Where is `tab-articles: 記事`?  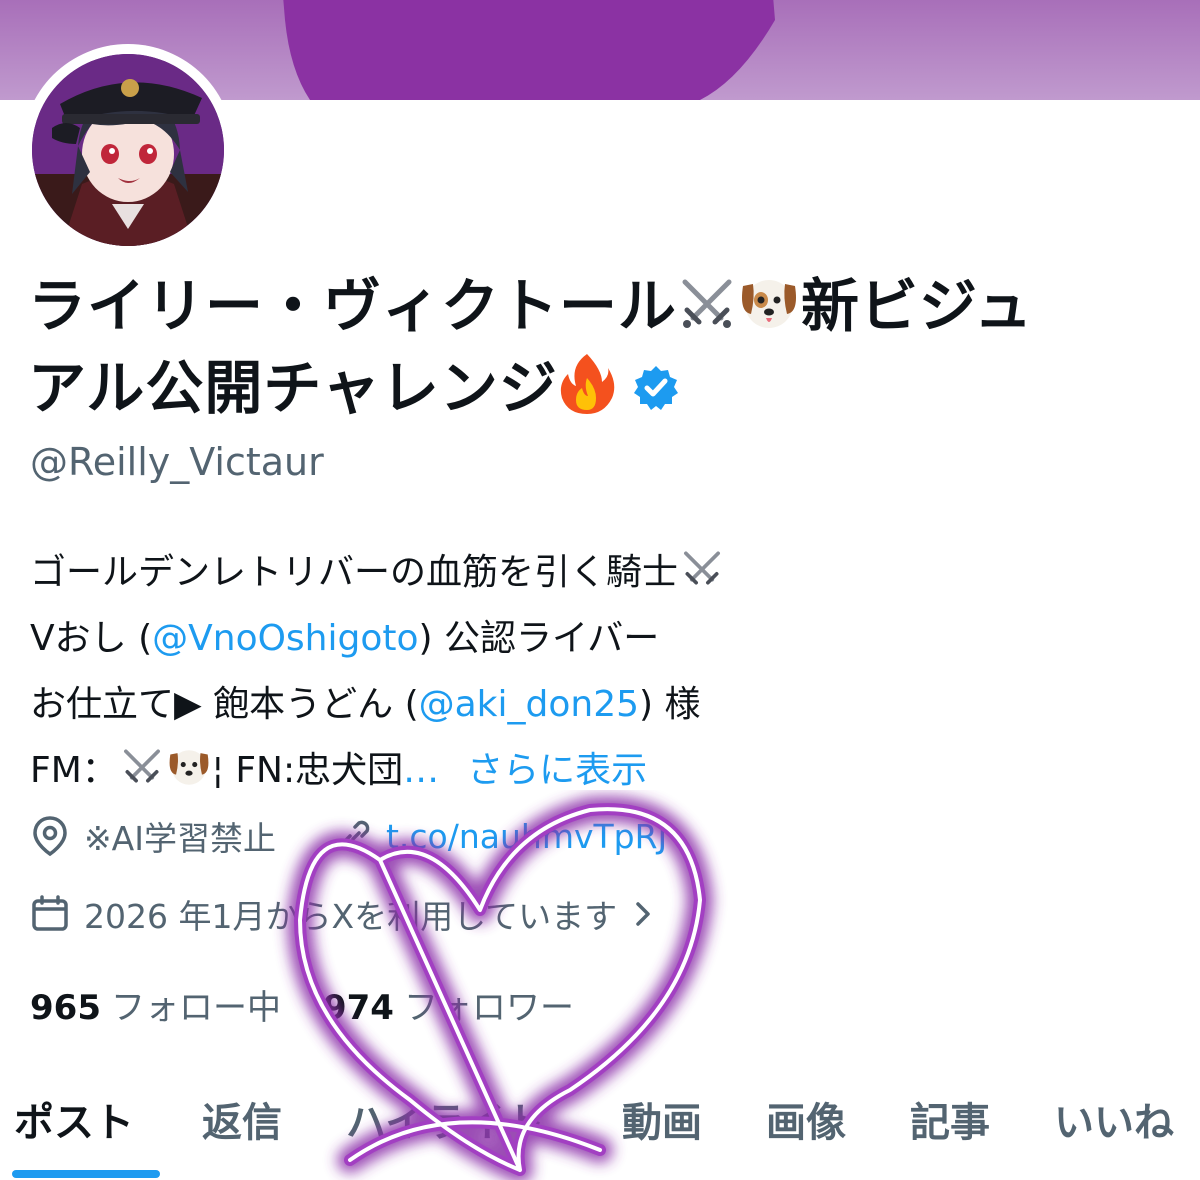 tab-articles: 記事 is located at coordinates (950, 1119).